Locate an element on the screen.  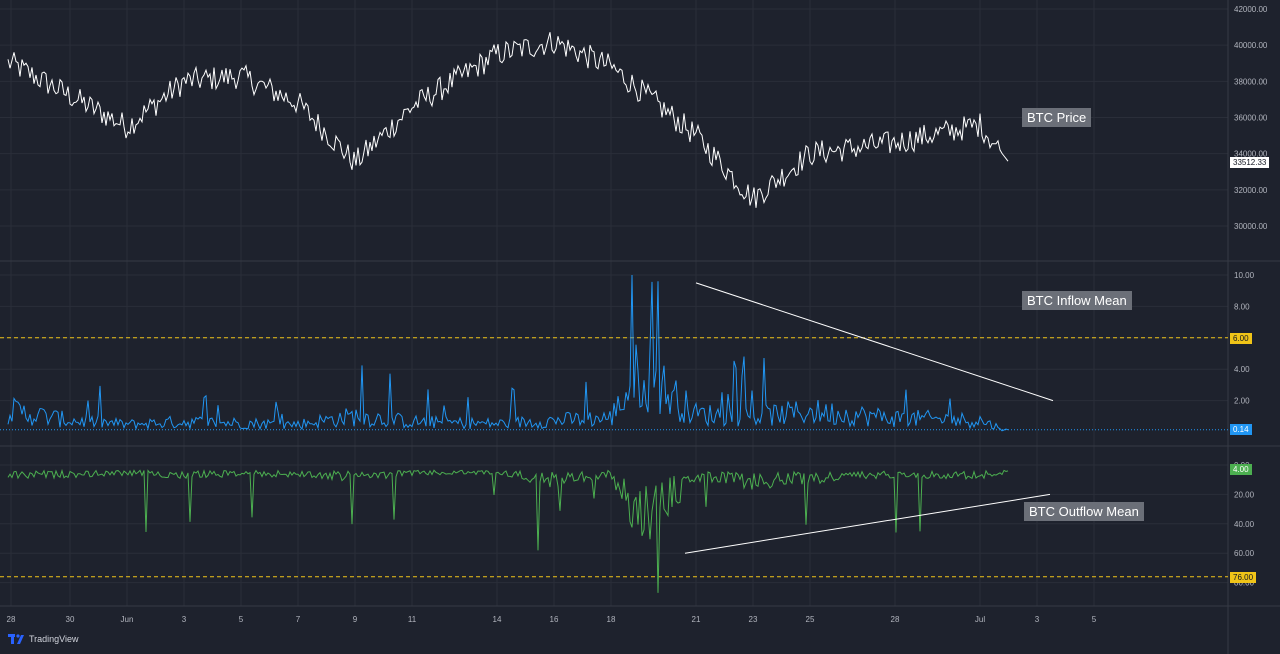
price-y-tick-label: 42000.00 is located at coordinates (1251, 9).